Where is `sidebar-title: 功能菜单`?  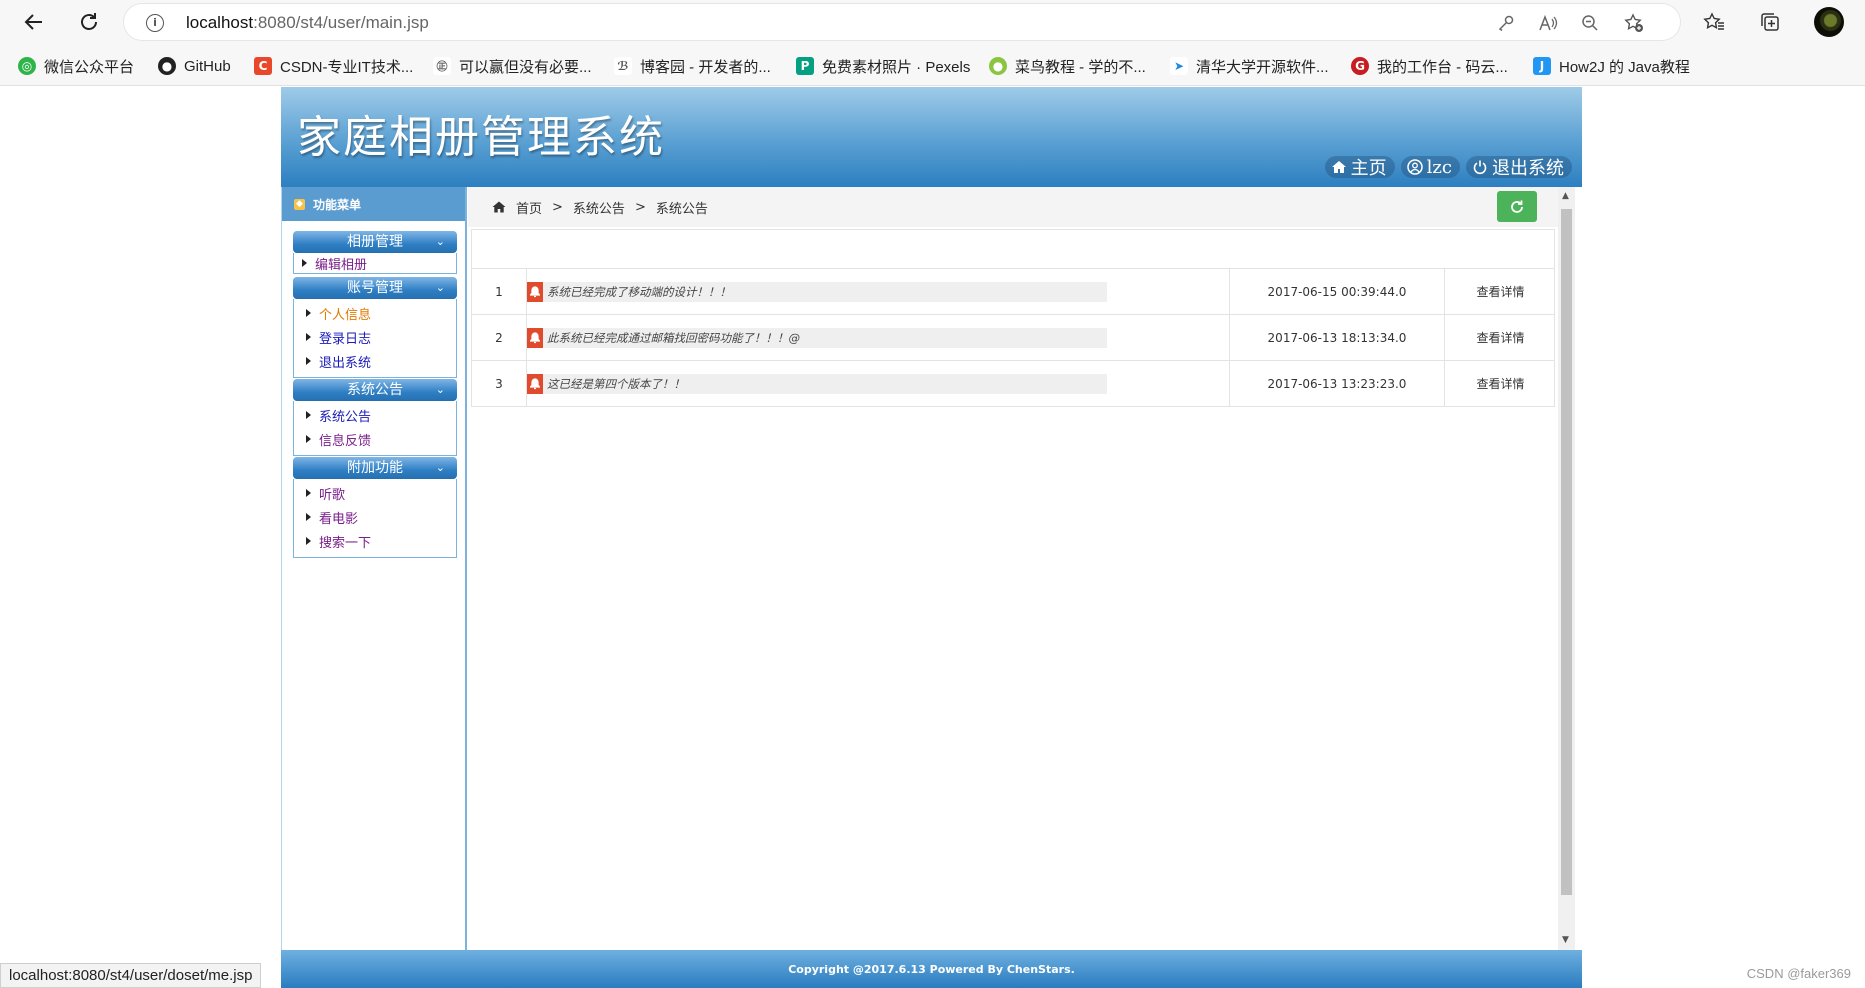
sidebar-title: 功能菜单 is located at coordinates (337, 204).